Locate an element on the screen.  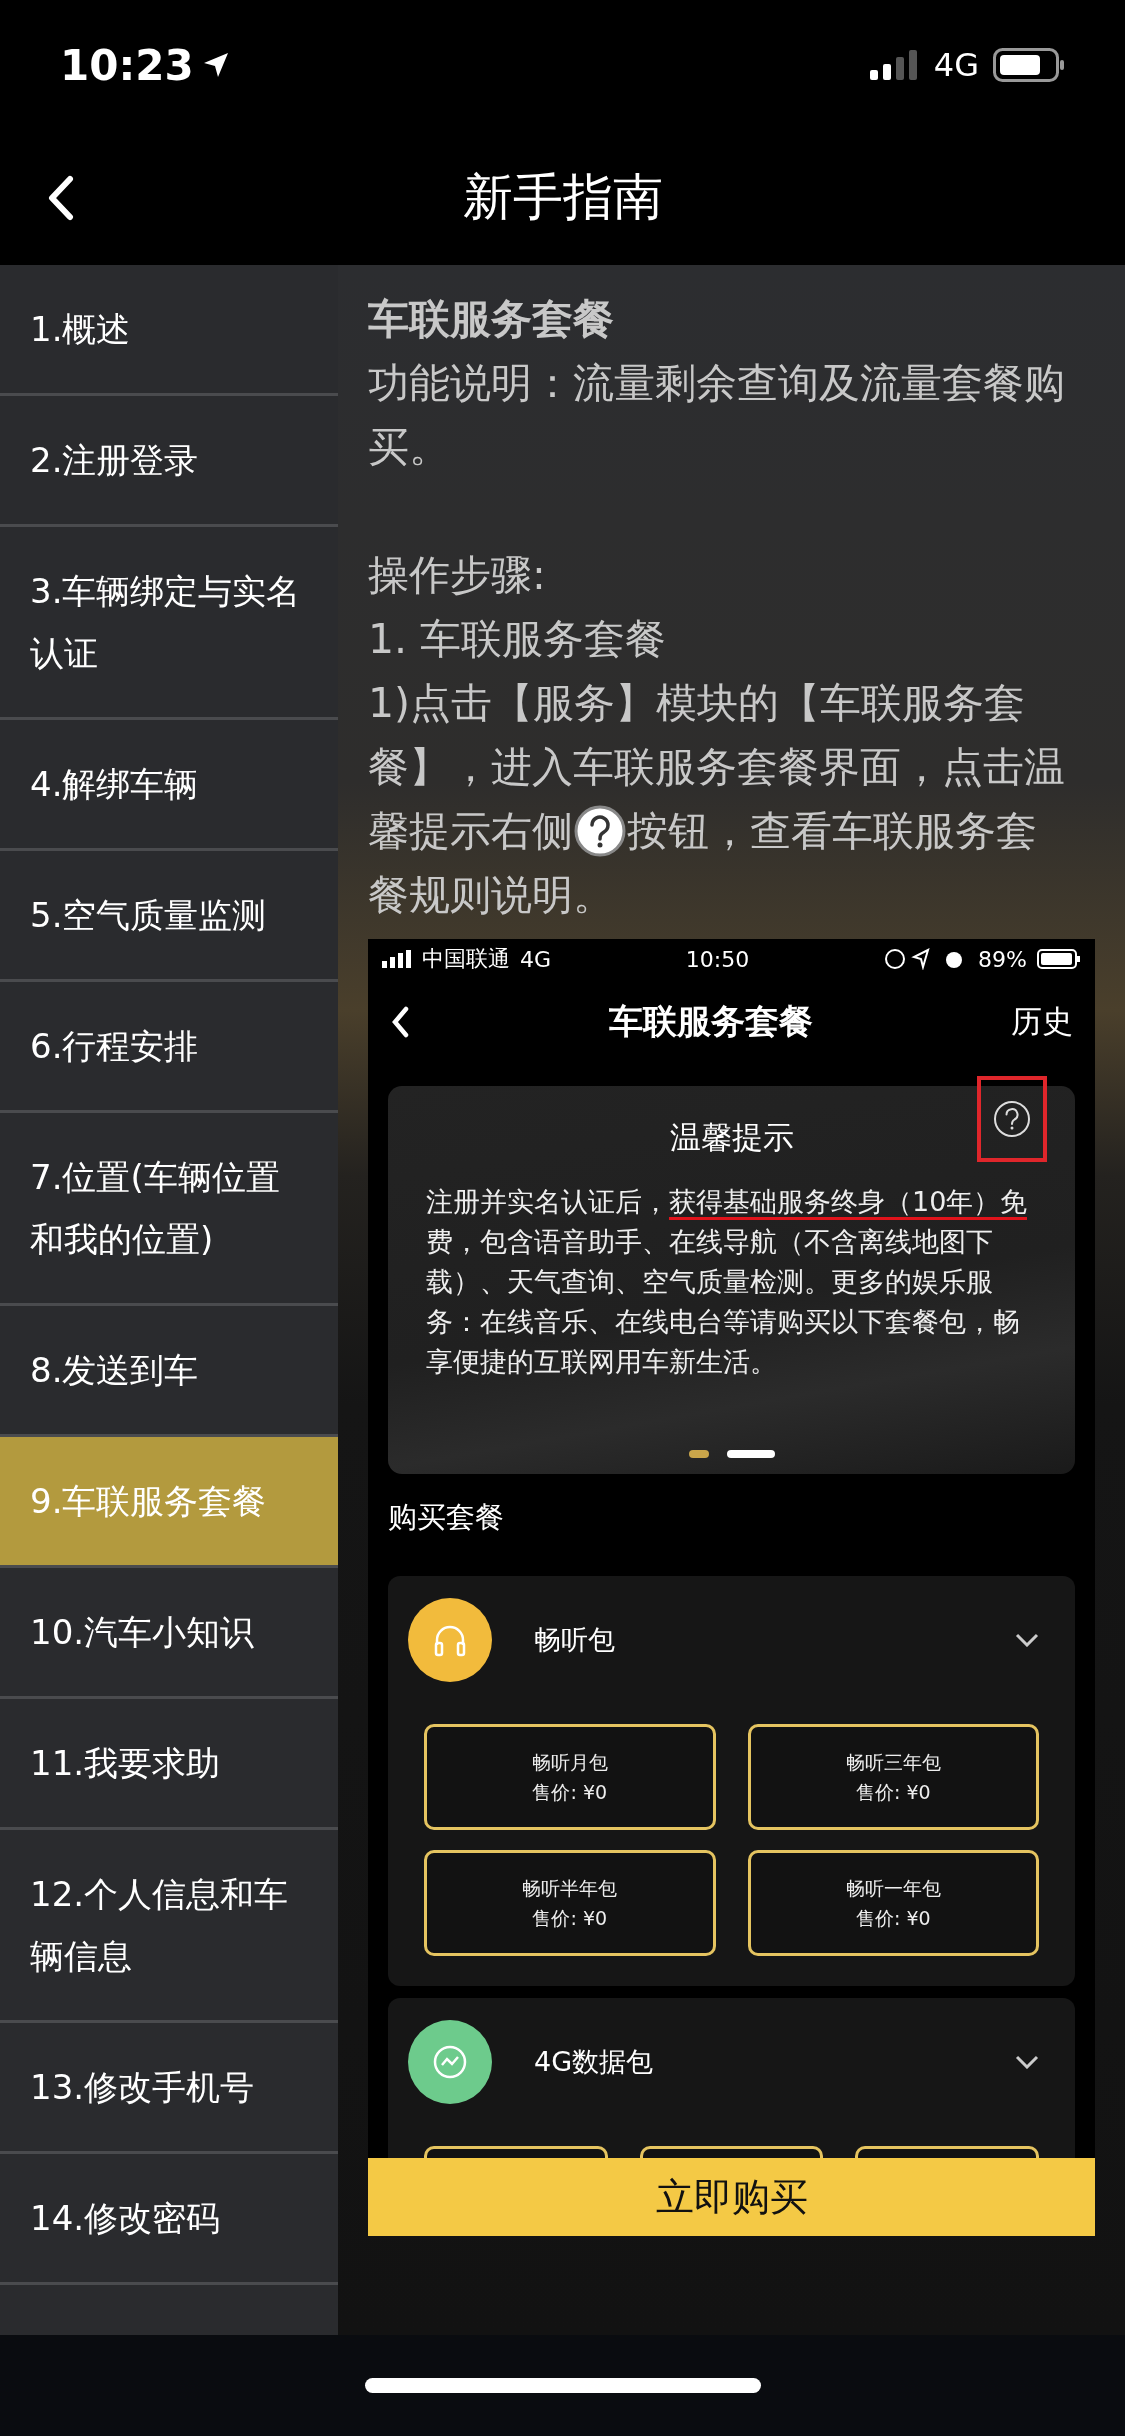
section-heading: 车联服务套餐 is located at coordinates (491, 319).